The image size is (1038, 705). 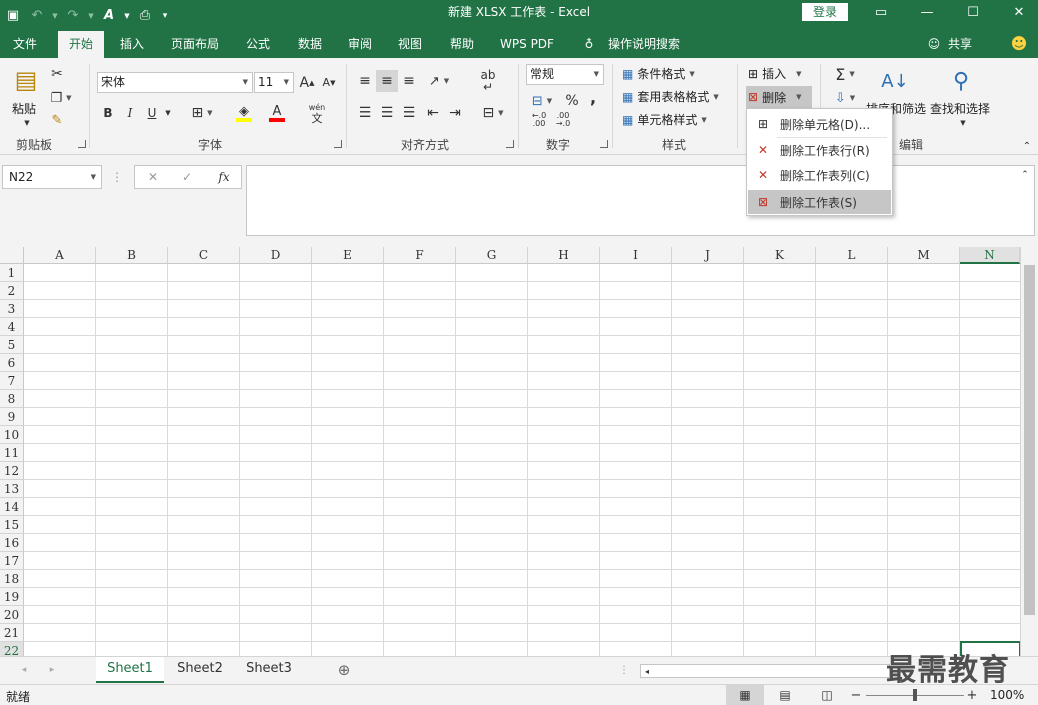 I want to click on print-preview-icon: ⎙, so click(x=145, y=15).